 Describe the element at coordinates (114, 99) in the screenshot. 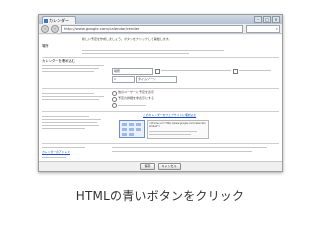

I see `radio-share-busy` at that location.